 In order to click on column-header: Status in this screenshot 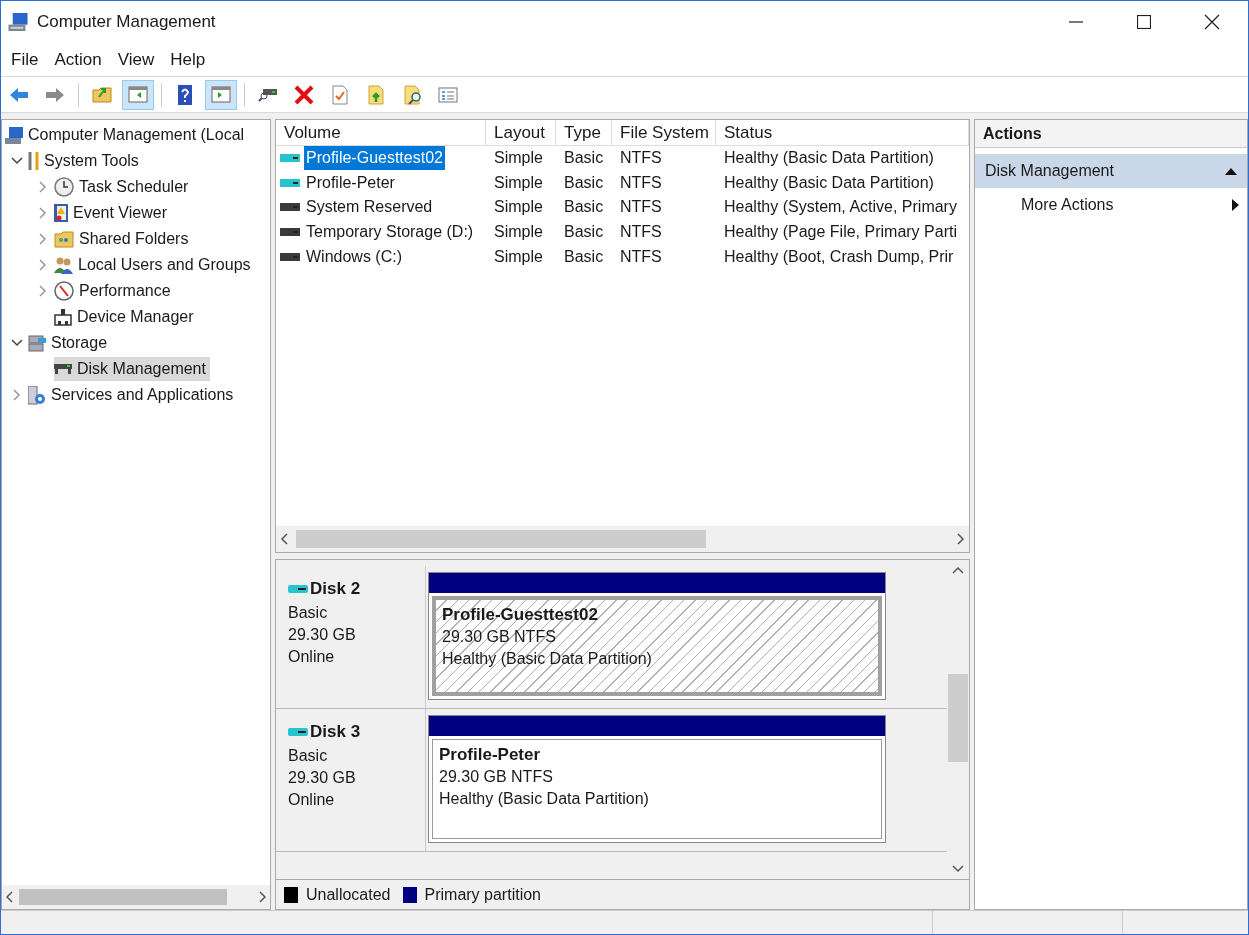, I will do `click(842, 132)`.